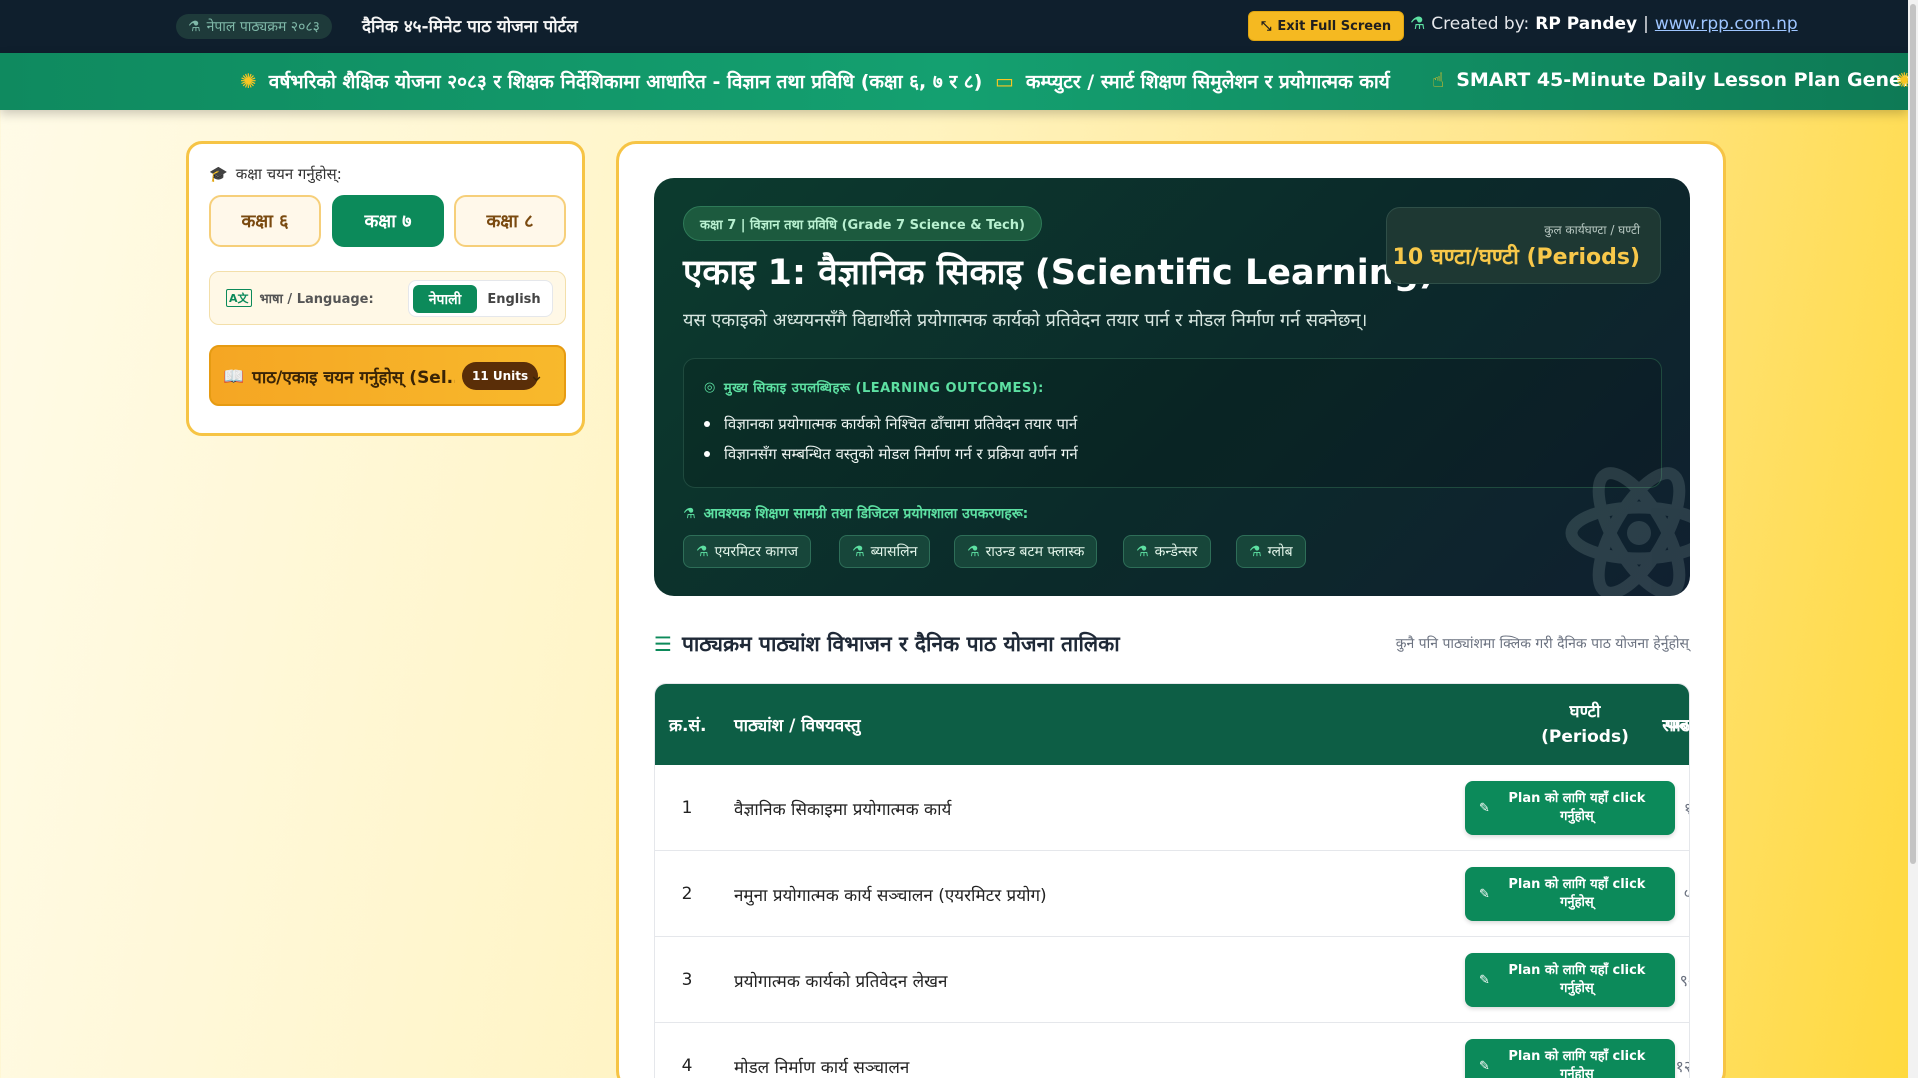  Describe the element at coordinates (688, 726) in the screenshot. I see `col-header-sn: क्र.सं.` at that location.